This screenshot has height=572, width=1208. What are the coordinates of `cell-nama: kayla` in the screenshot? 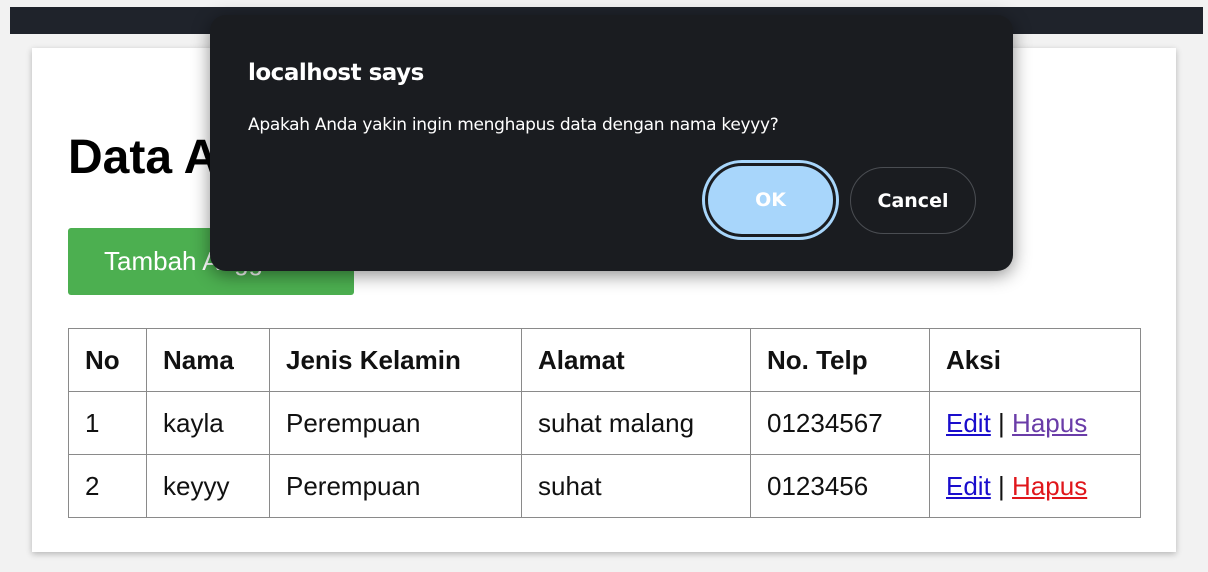 It's located at (208, 423).